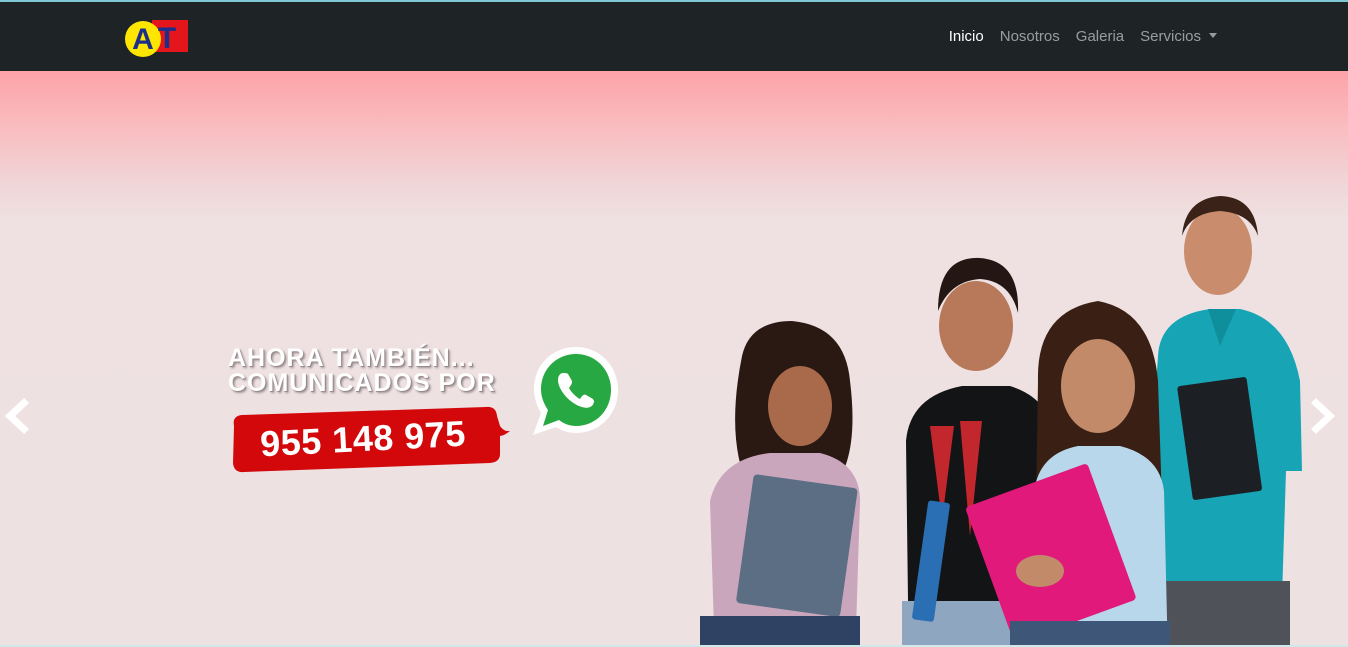  I want to click on carousel-next-button, so click(1326, 416).